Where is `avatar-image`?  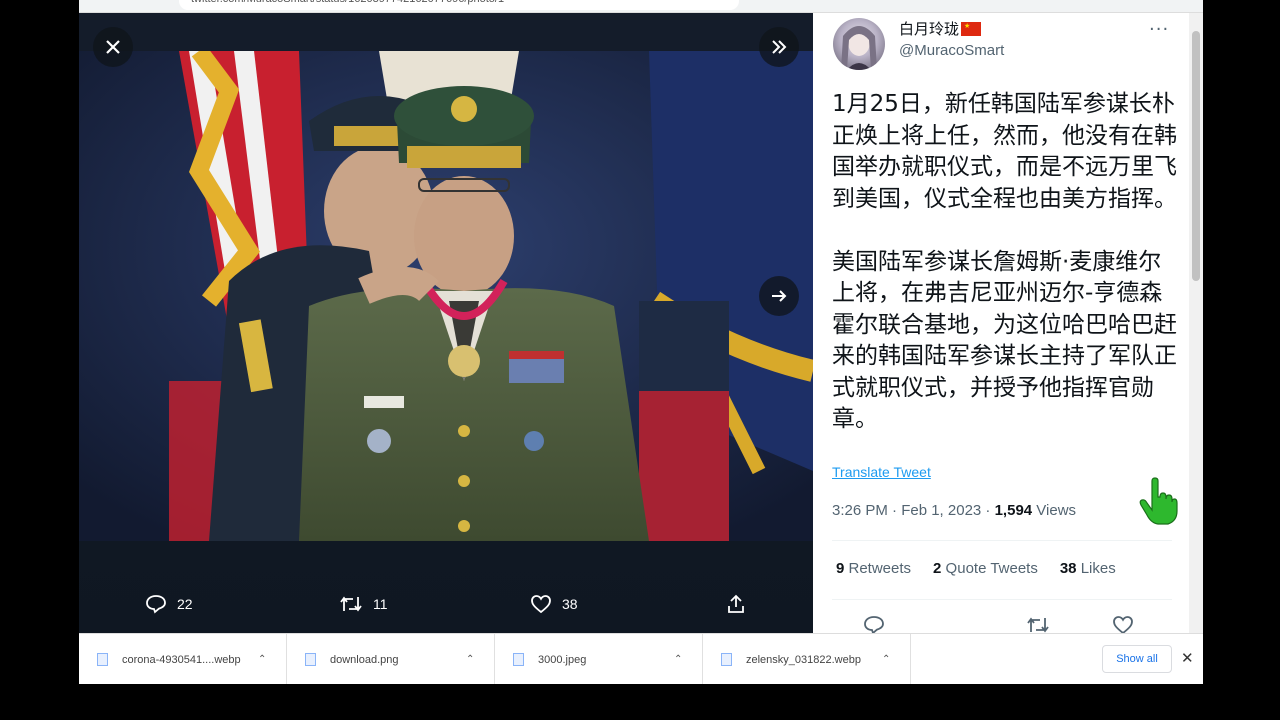
avatar-image is located at coordinates (859, 48).